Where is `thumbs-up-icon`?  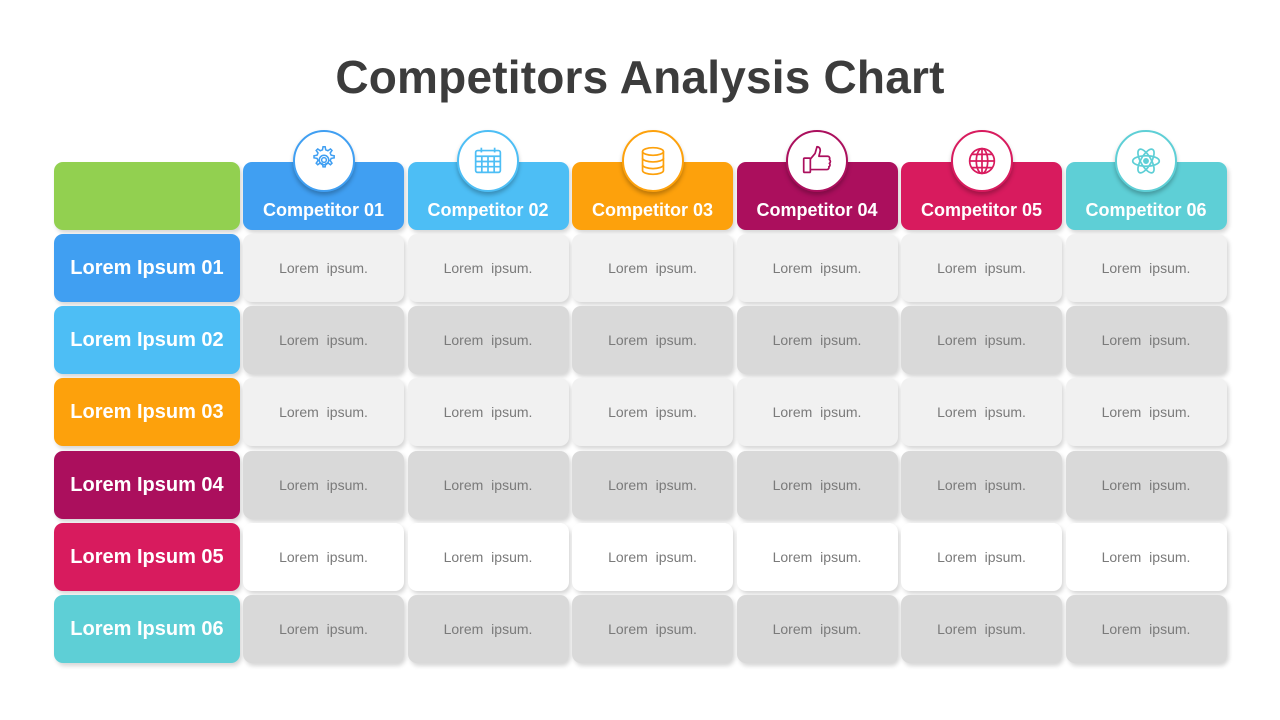 thumbs-up-icon is located at coordinates (817, 161).